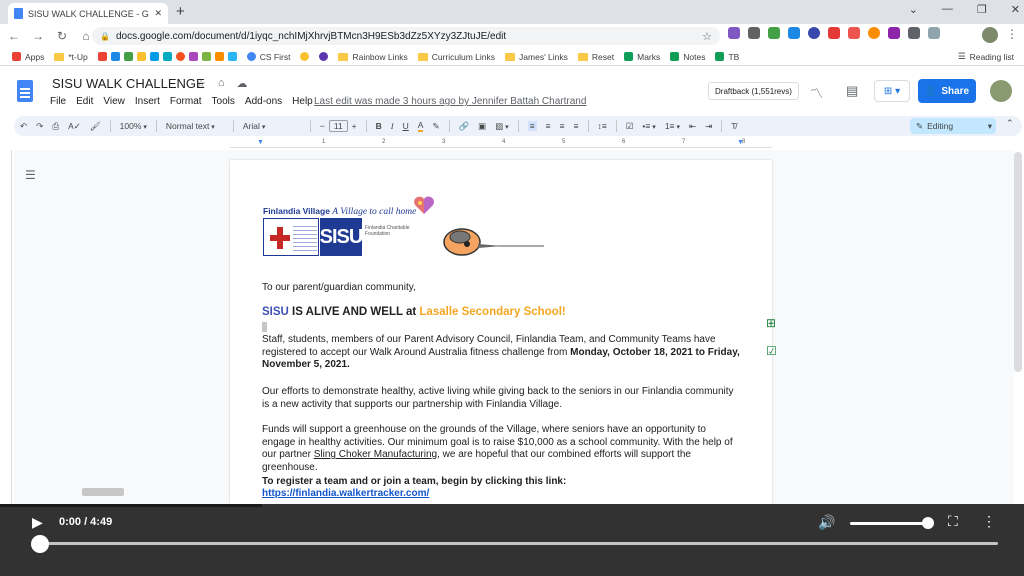 Image resolution: width=1024 pixels, height=576 pixels. Describe the element at coordinates (305, 56) in the screenshot. I see `bookmark-heart` at that location.